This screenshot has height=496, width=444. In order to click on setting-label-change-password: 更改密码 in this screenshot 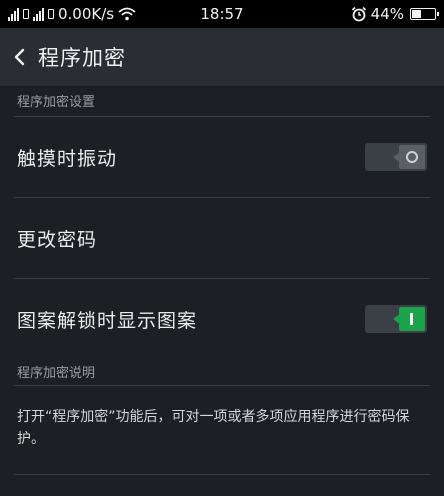, I will do `click(57, 239)`.